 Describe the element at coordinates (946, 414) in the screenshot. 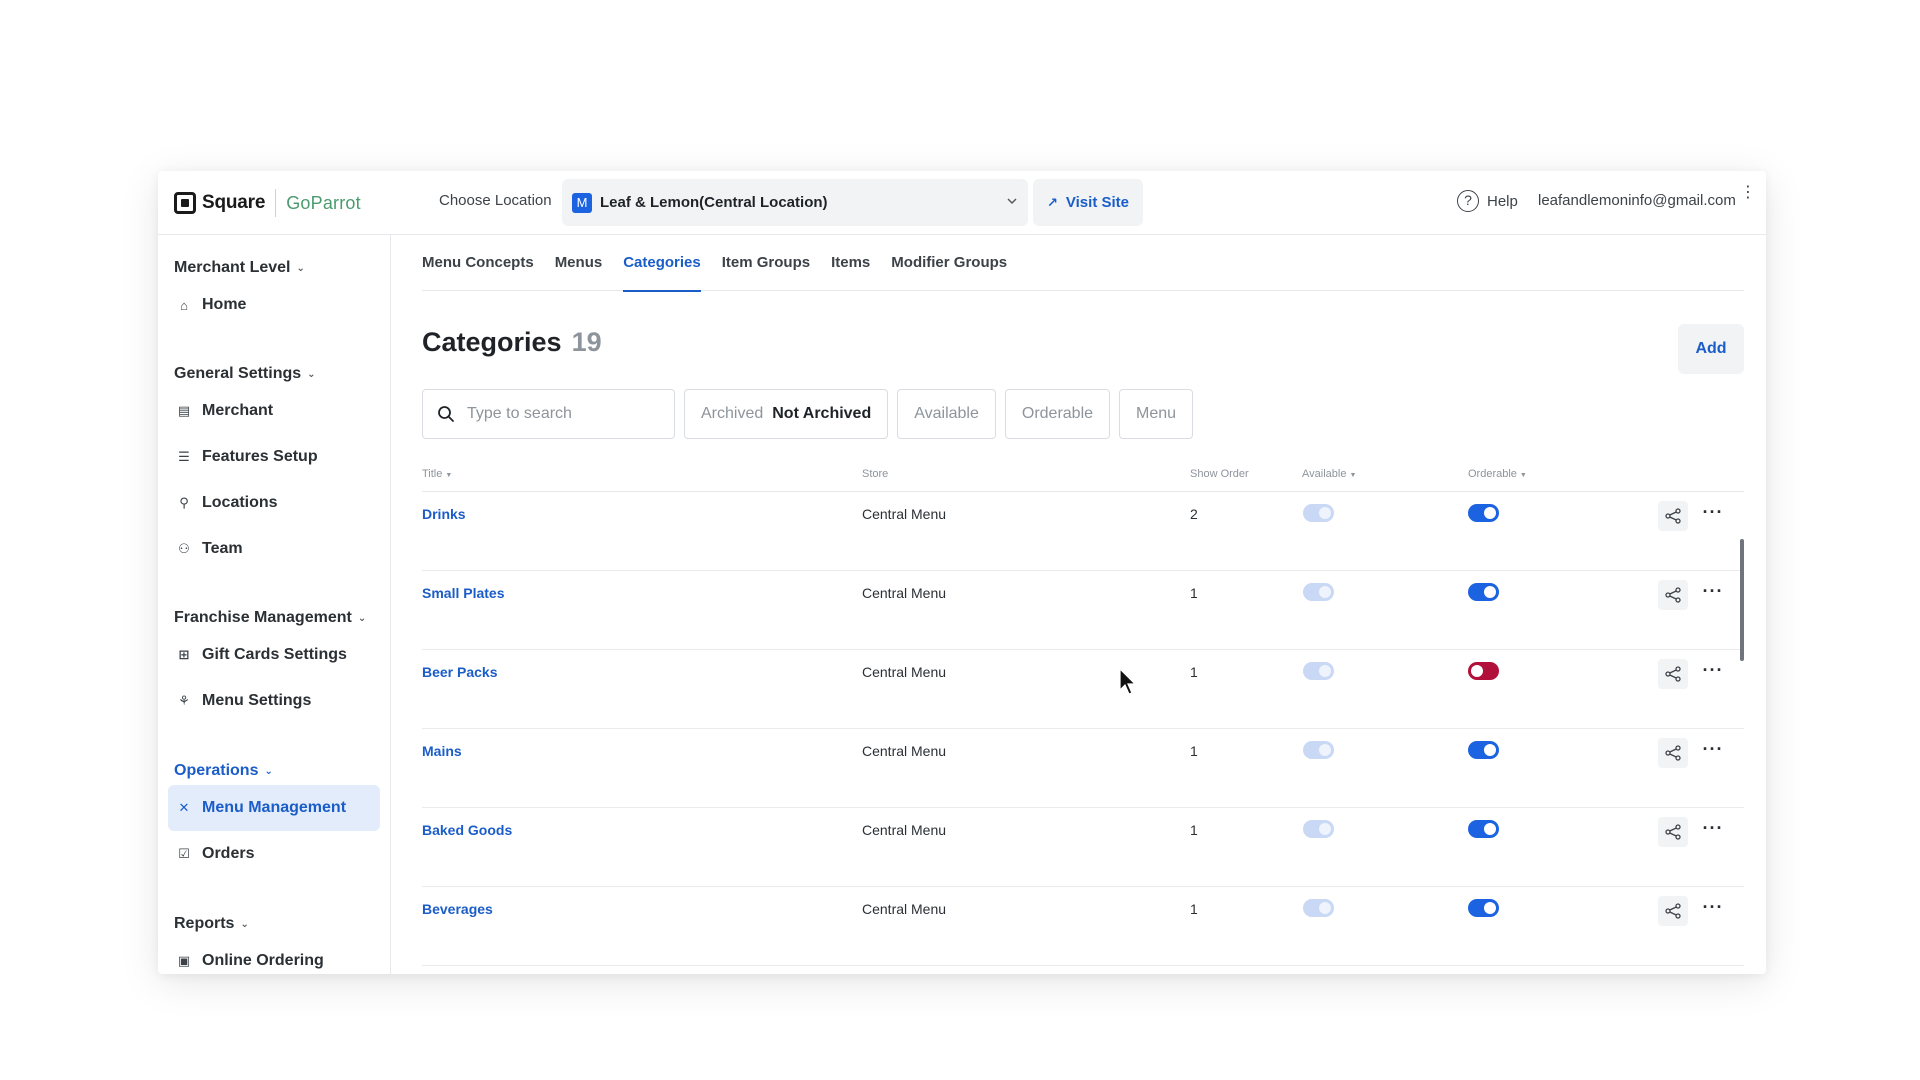

I see `available-filter: Available` at that location.